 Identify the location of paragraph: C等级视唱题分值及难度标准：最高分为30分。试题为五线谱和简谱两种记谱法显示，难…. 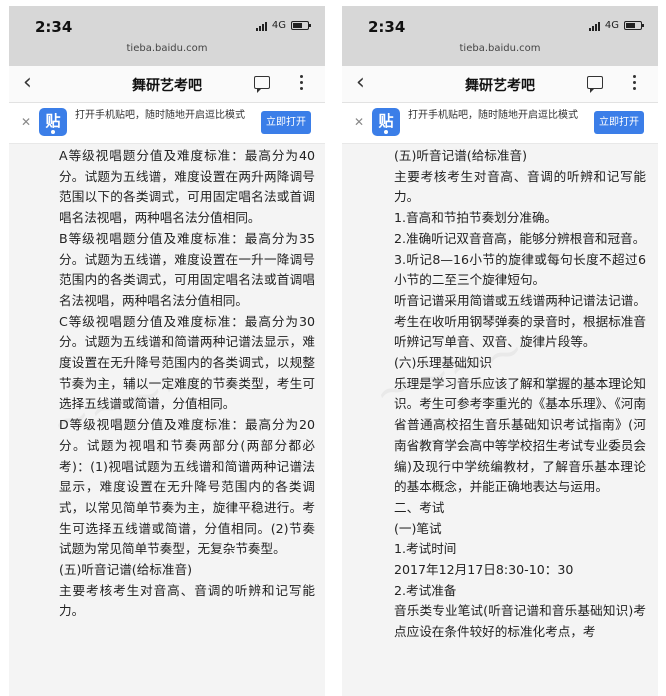
(187, 362).